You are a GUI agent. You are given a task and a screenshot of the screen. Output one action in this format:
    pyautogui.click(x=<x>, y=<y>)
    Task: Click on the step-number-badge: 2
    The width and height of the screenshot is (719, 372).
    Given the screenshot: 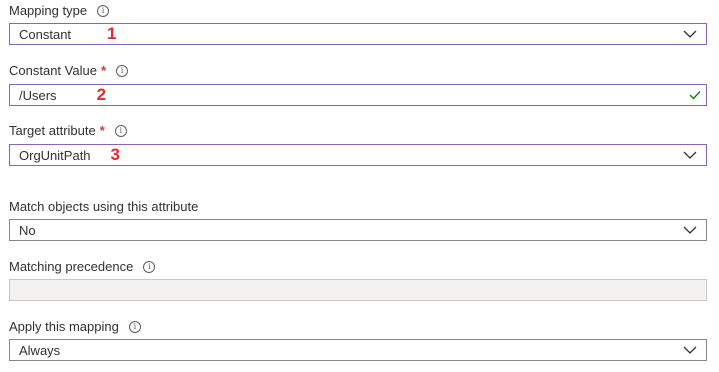 What is the action you would take?
    pyautogui.click(x=101, y=94)
    